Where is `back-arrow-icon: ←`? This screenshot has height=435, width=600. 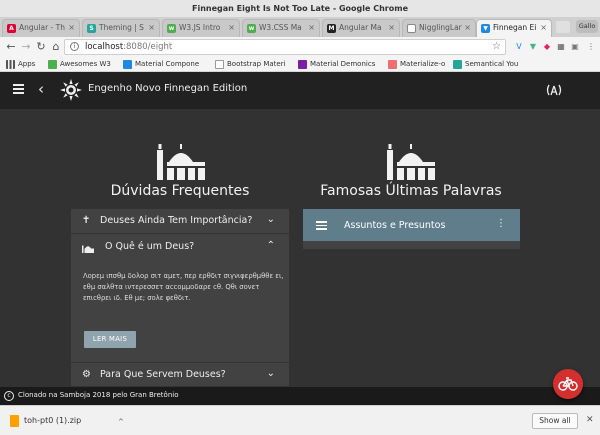
back-arrow-icon: ← is located at coordinates (11, 47).